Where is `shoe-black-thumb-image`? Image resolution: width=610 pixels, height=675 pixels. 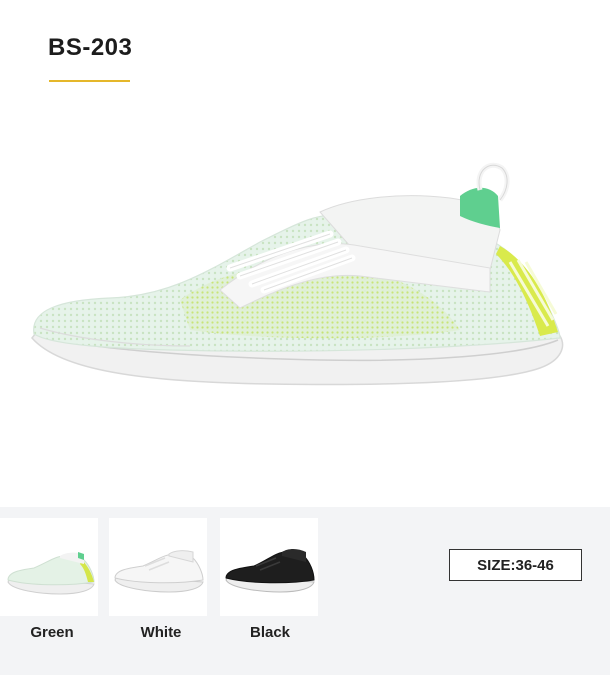 shoe-black-thumb-image is located at coordinates (270, 571).